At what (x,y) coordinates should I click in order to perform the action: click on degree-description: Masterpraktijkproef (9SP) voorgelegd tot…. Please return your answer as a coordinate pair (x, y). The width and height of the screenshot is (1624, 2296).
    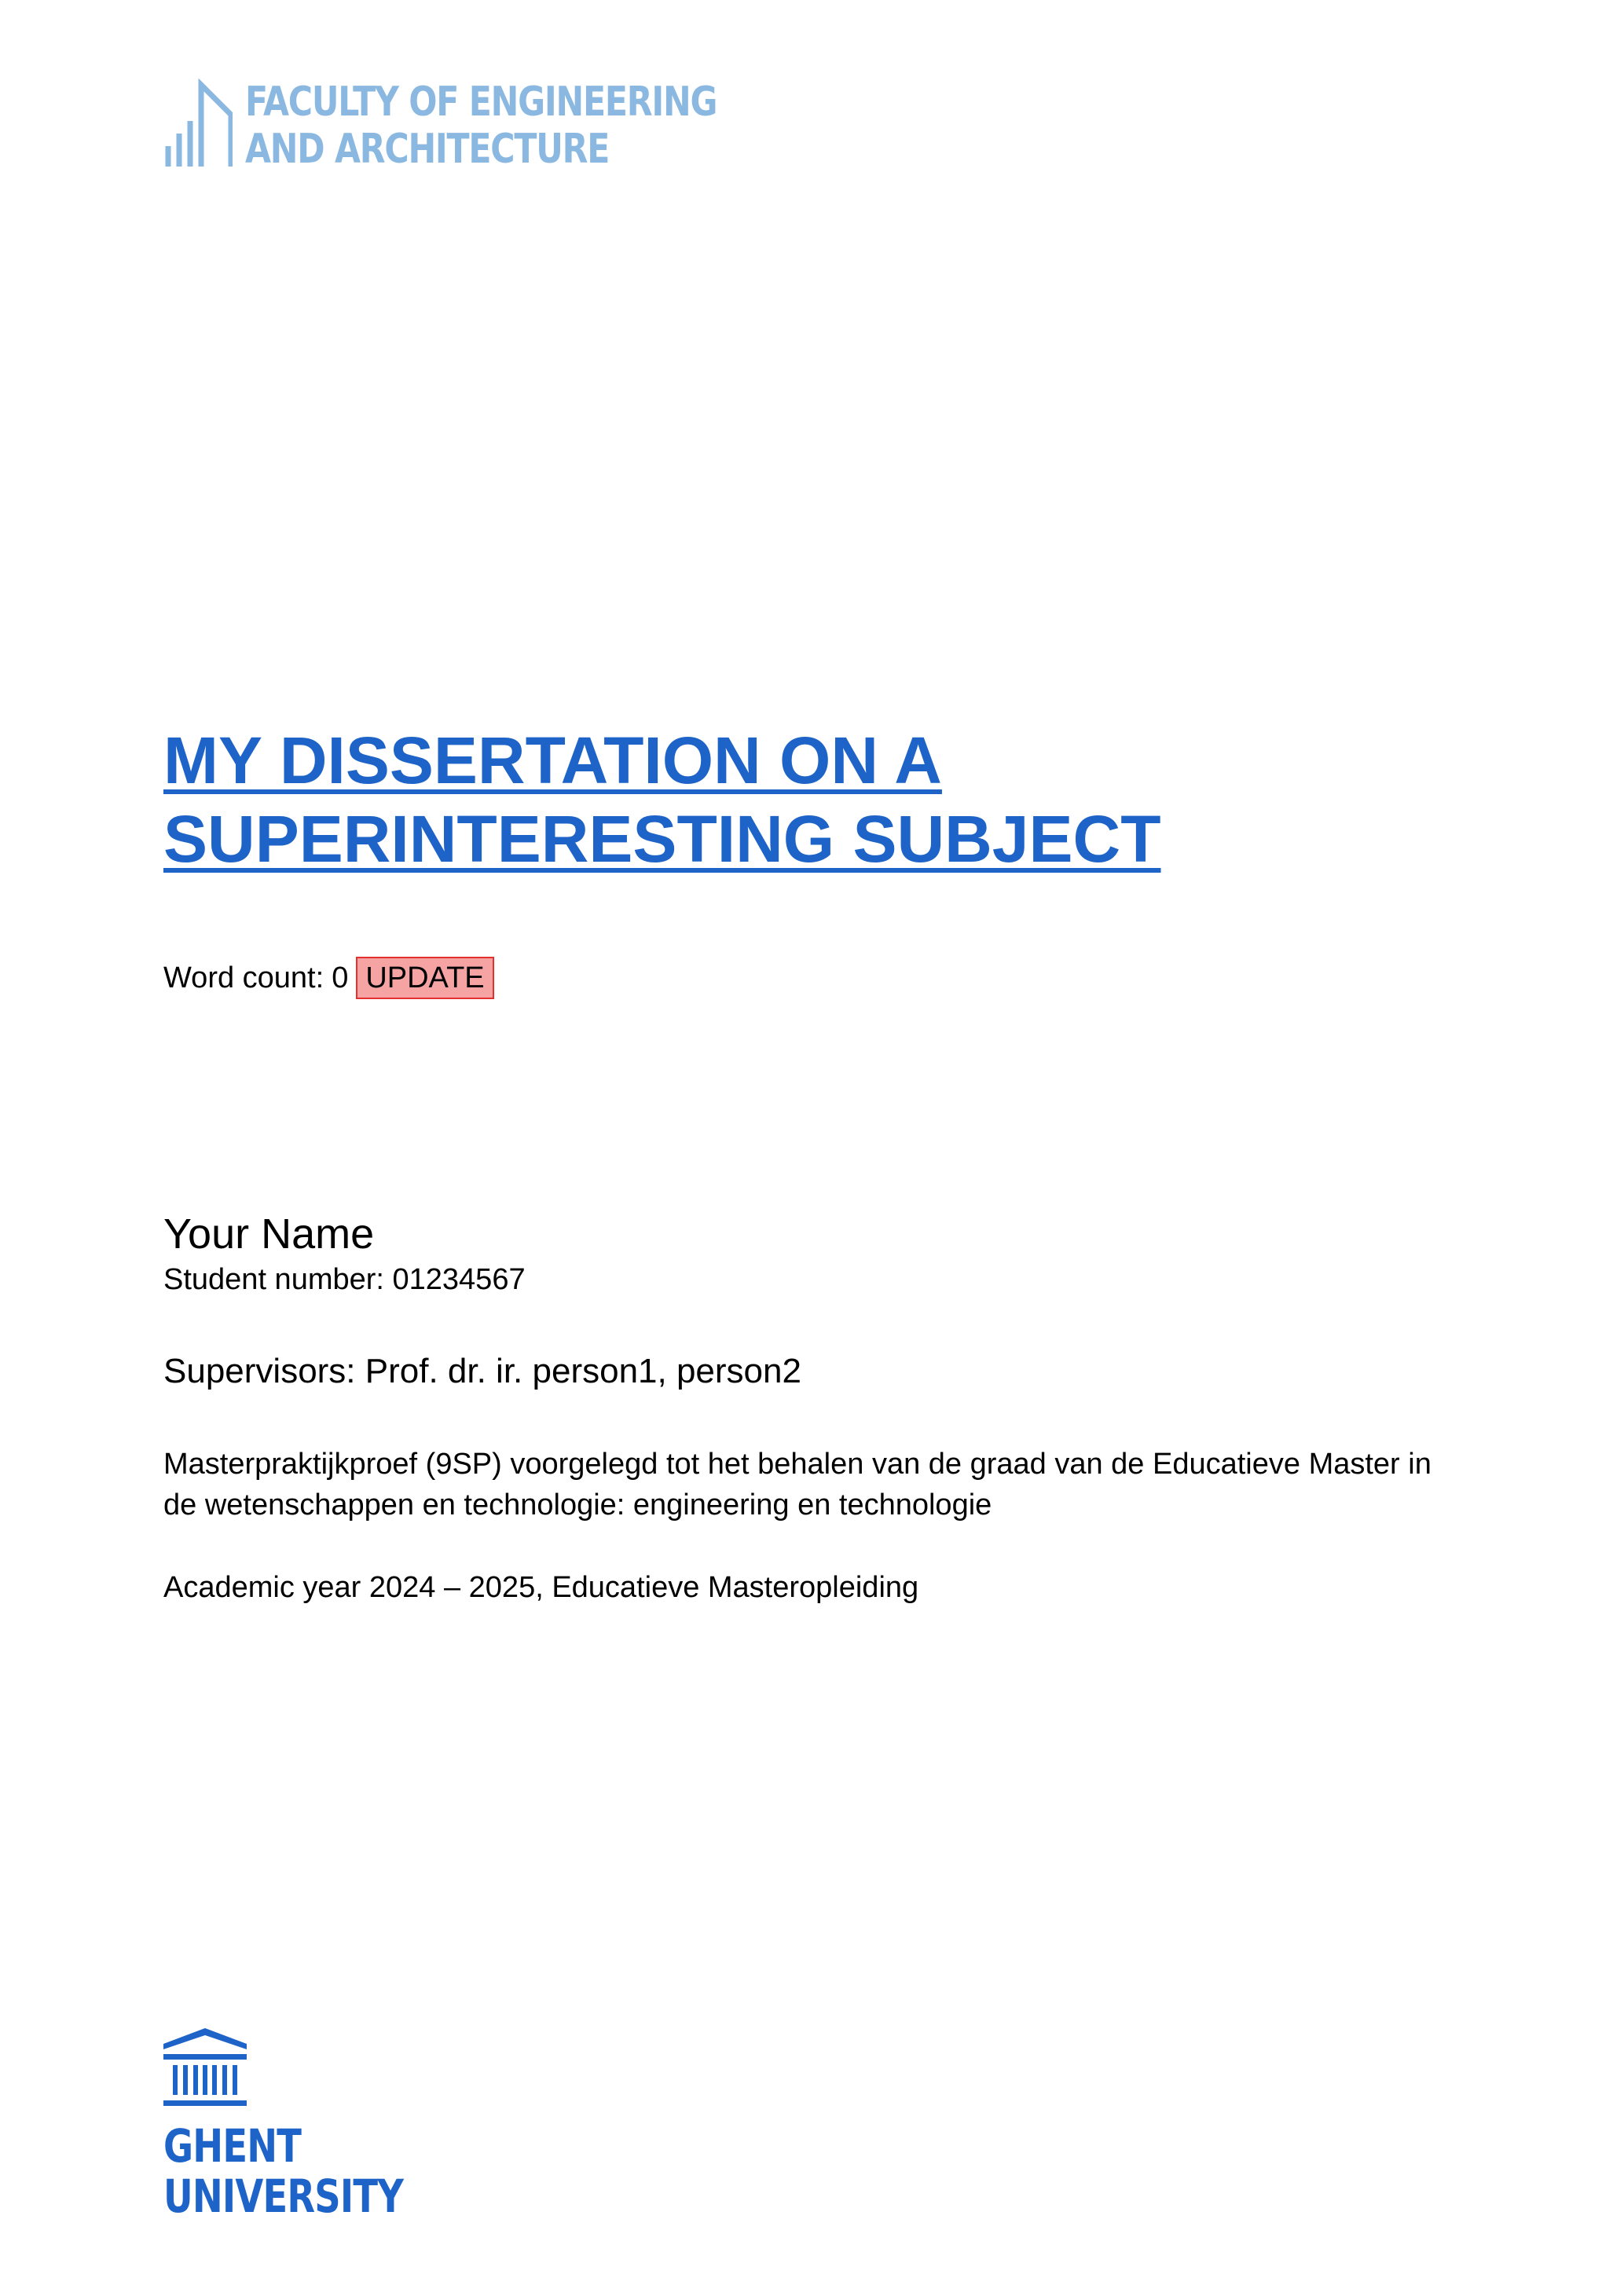
    Looking at the image, I should click on (797, 1485).